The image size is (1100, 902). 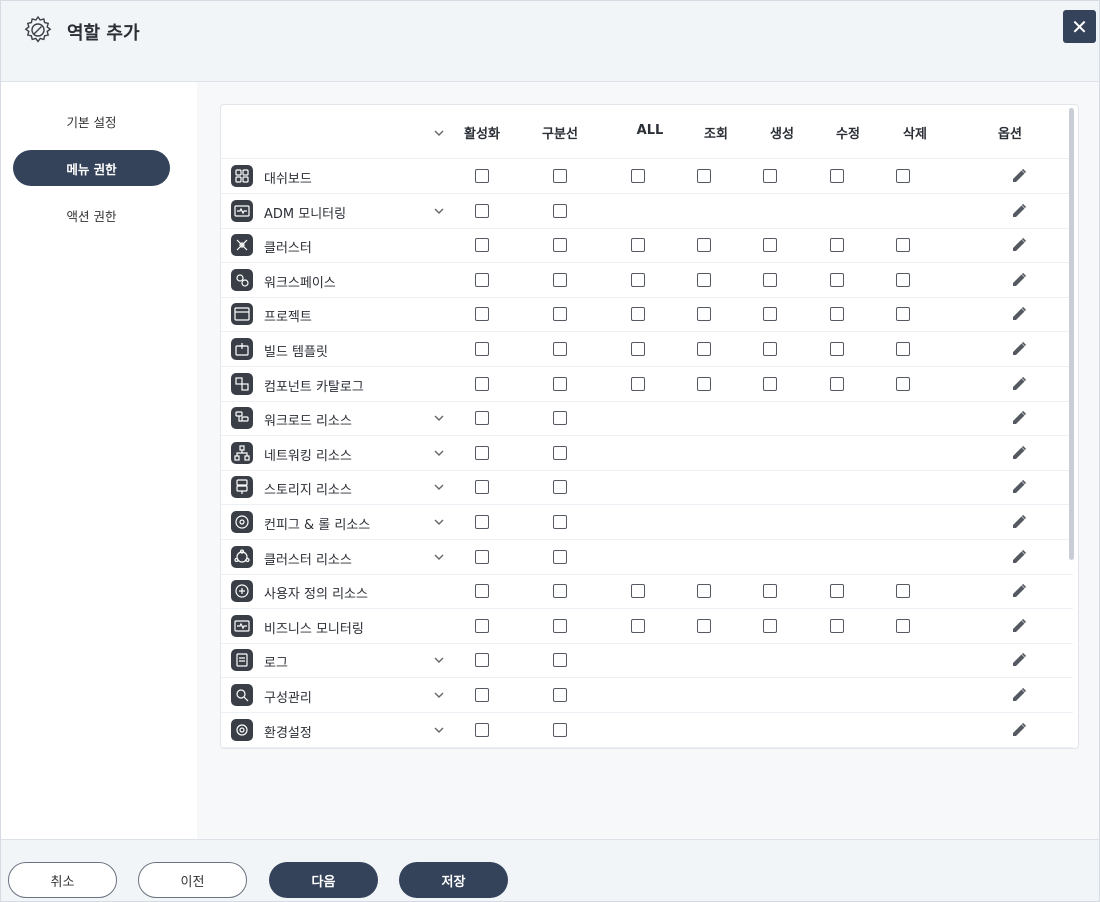 What do you see at coordinates (323, 880) in the screenshot?
I see `next-button: 다음` at bounding box center [323, 880].